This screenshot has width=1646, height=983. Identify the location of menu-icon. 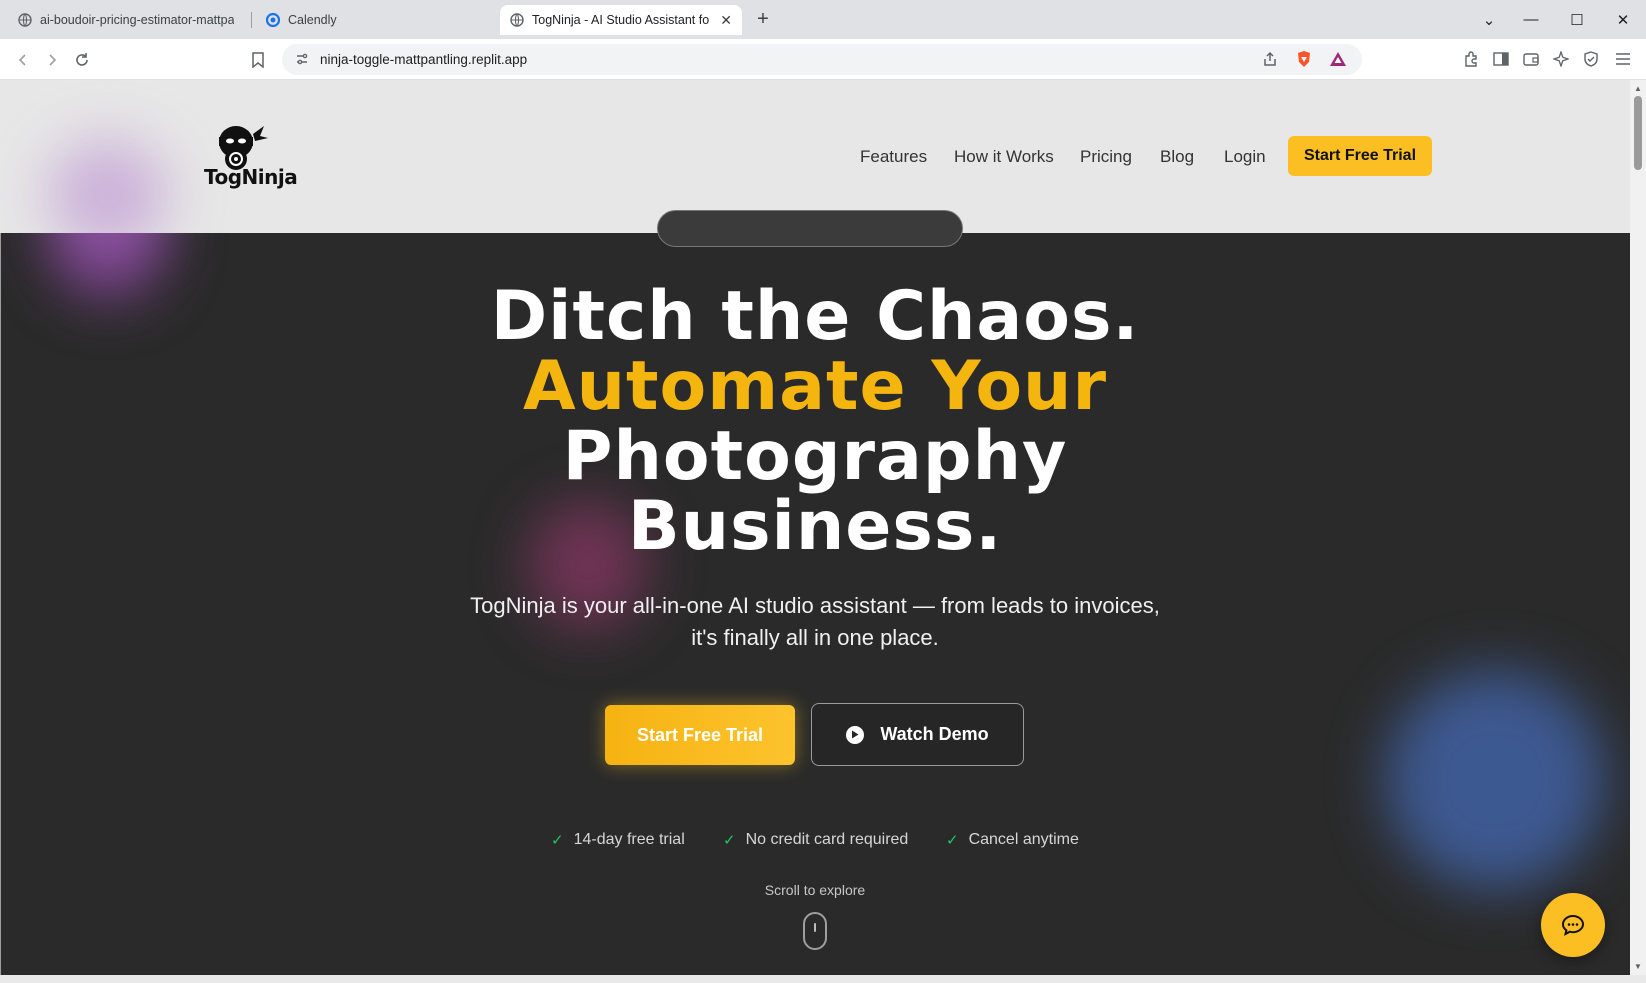
(1623, 59).